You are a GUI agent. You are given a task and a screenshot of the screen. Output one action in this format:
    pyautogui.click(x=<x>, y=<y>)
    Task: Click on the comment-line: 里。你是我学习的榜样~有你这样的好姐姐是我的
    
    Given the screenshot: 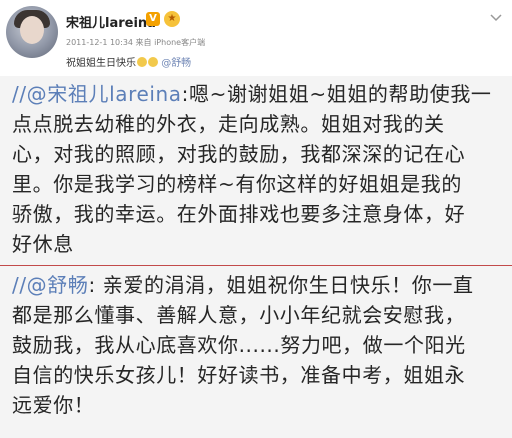 What is the action you would take?
    pyautogui.click(x=237, y=184)
    